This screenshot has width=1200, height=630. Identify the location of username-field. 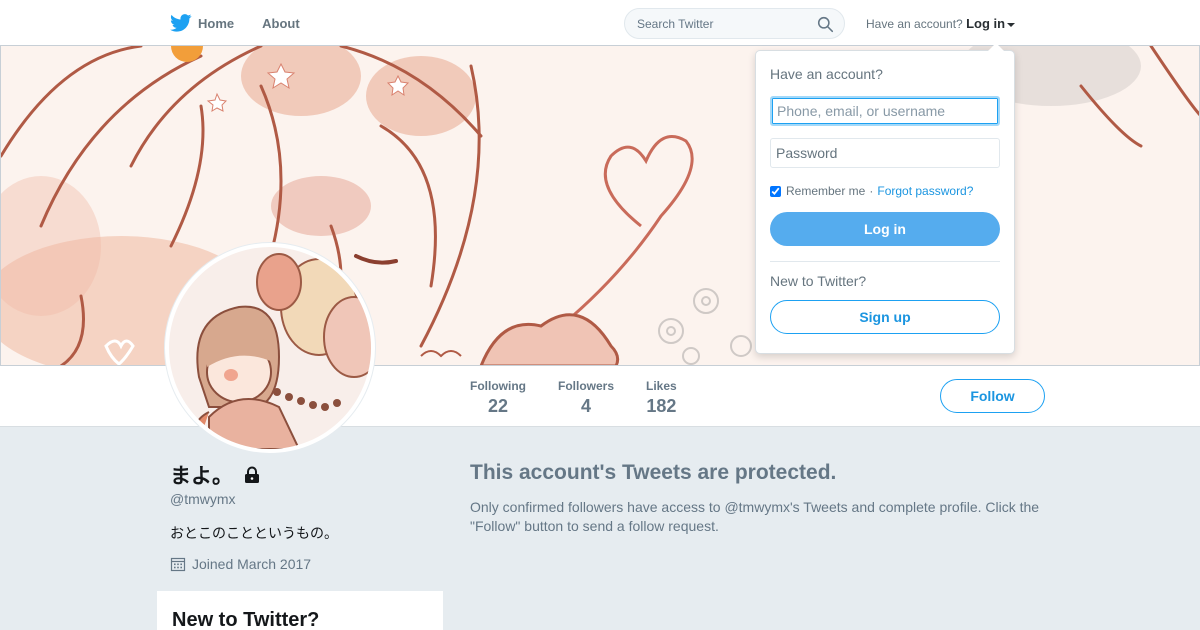
(885, 111).